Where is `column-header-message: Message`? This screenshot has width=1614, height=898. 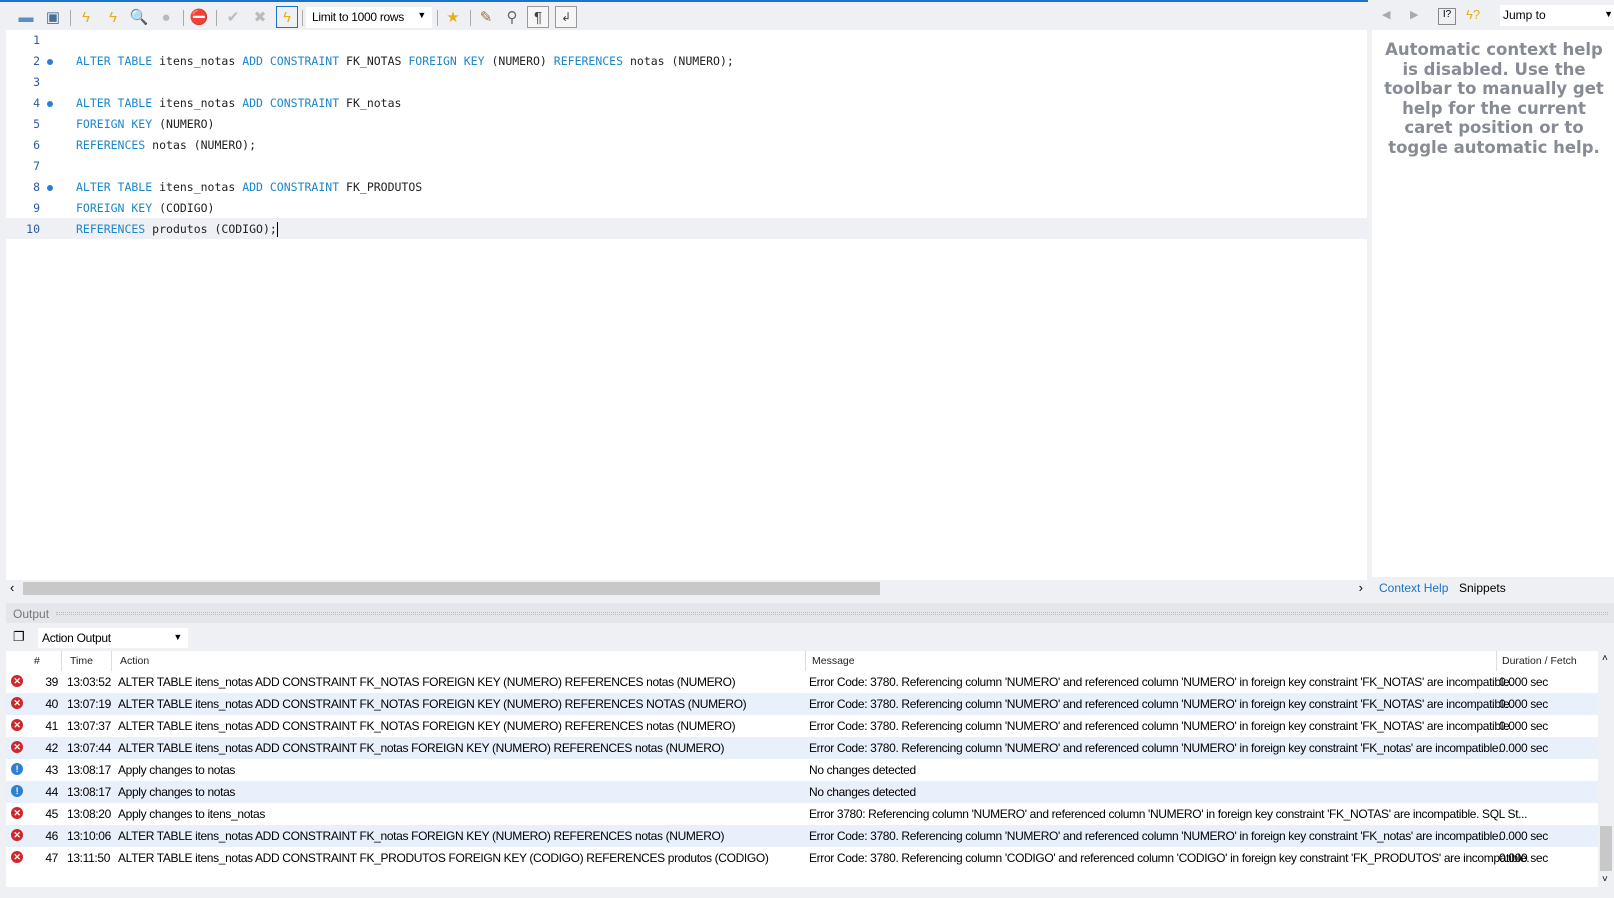 column-header-message: Message is located at coordinates (833, 661).